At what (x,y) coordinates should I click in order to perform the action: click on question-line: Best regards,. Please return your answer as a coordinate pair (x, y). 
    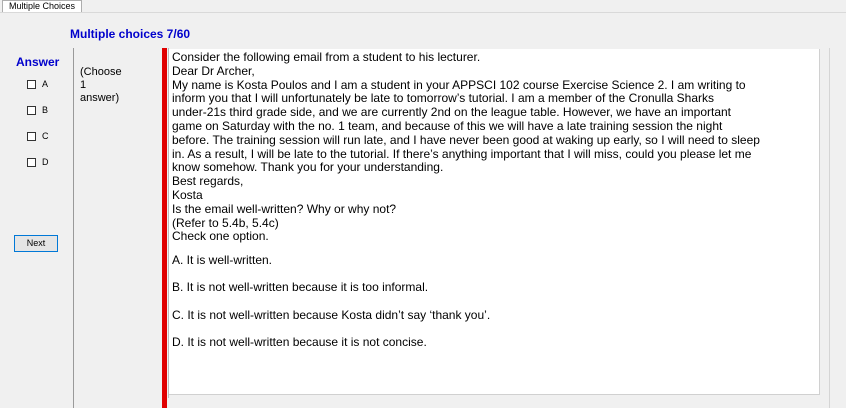
    Looking at the image, I should click on (208, 181).